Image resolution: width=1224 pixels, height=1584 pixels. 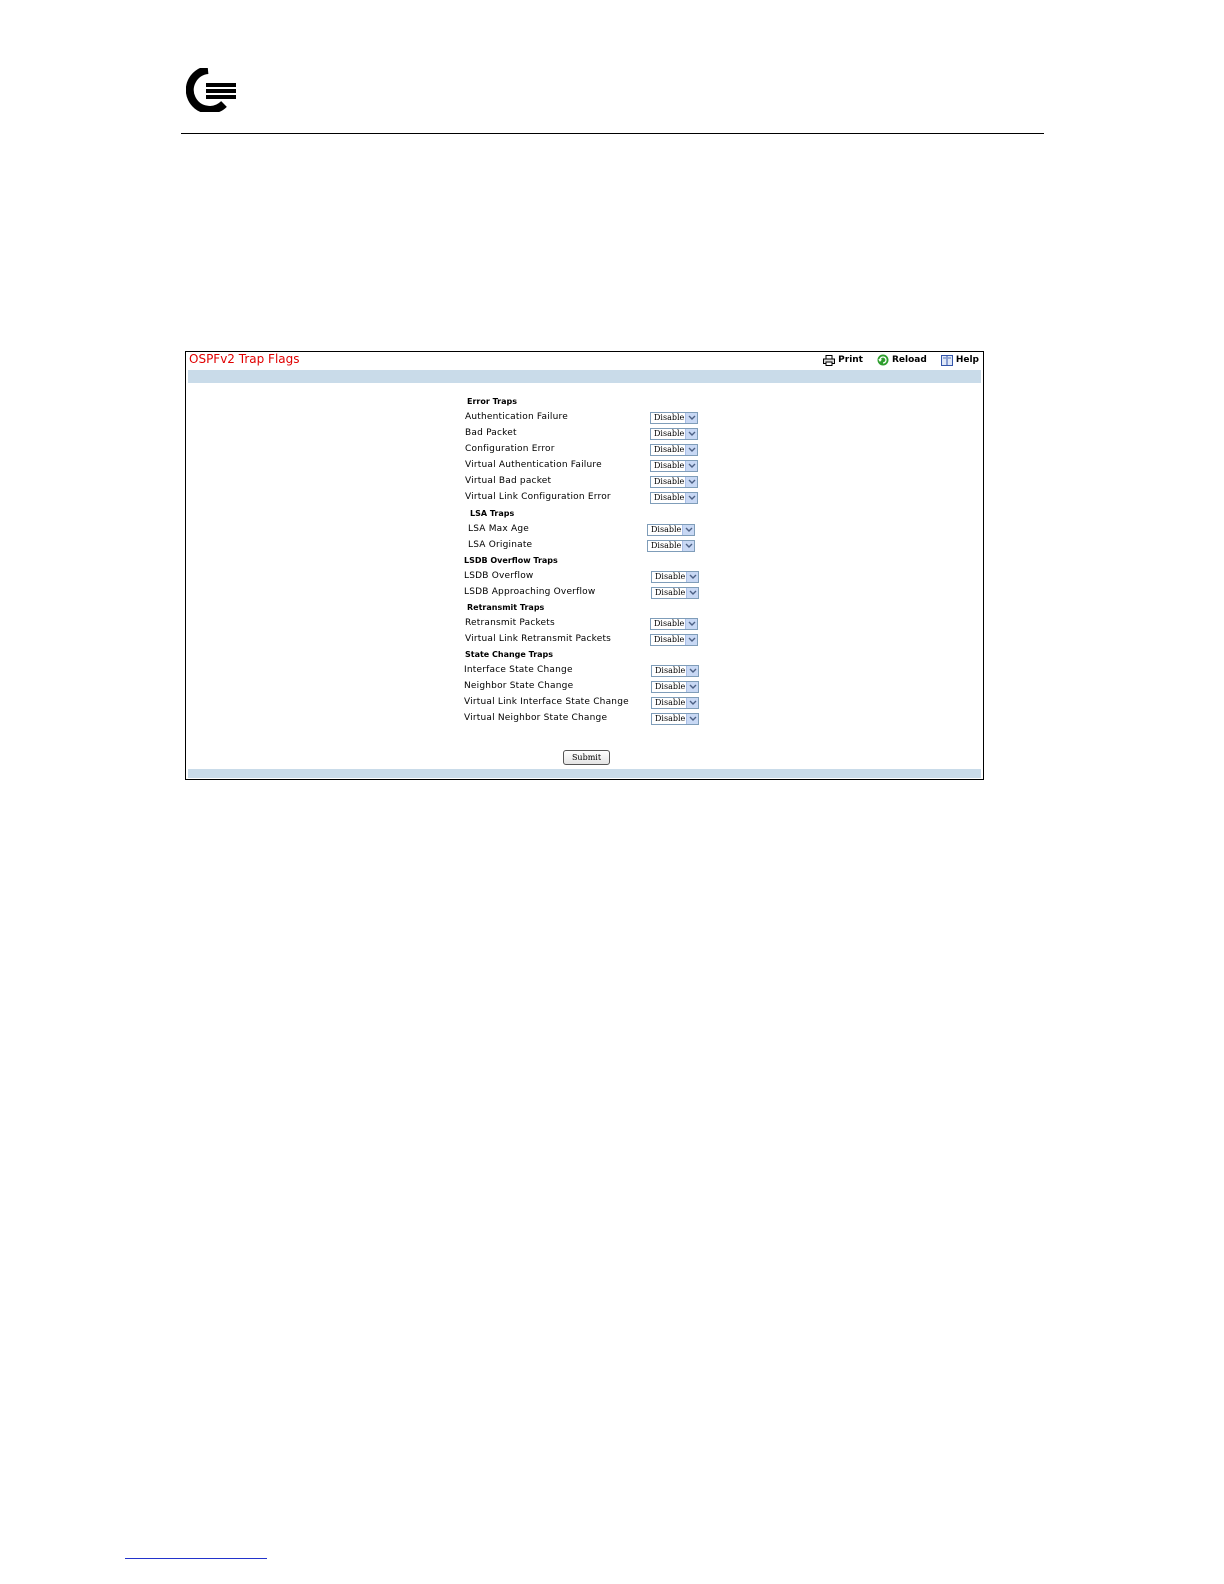 I want to click on field-label: LSA Max Age, so click(x=498, y=529).